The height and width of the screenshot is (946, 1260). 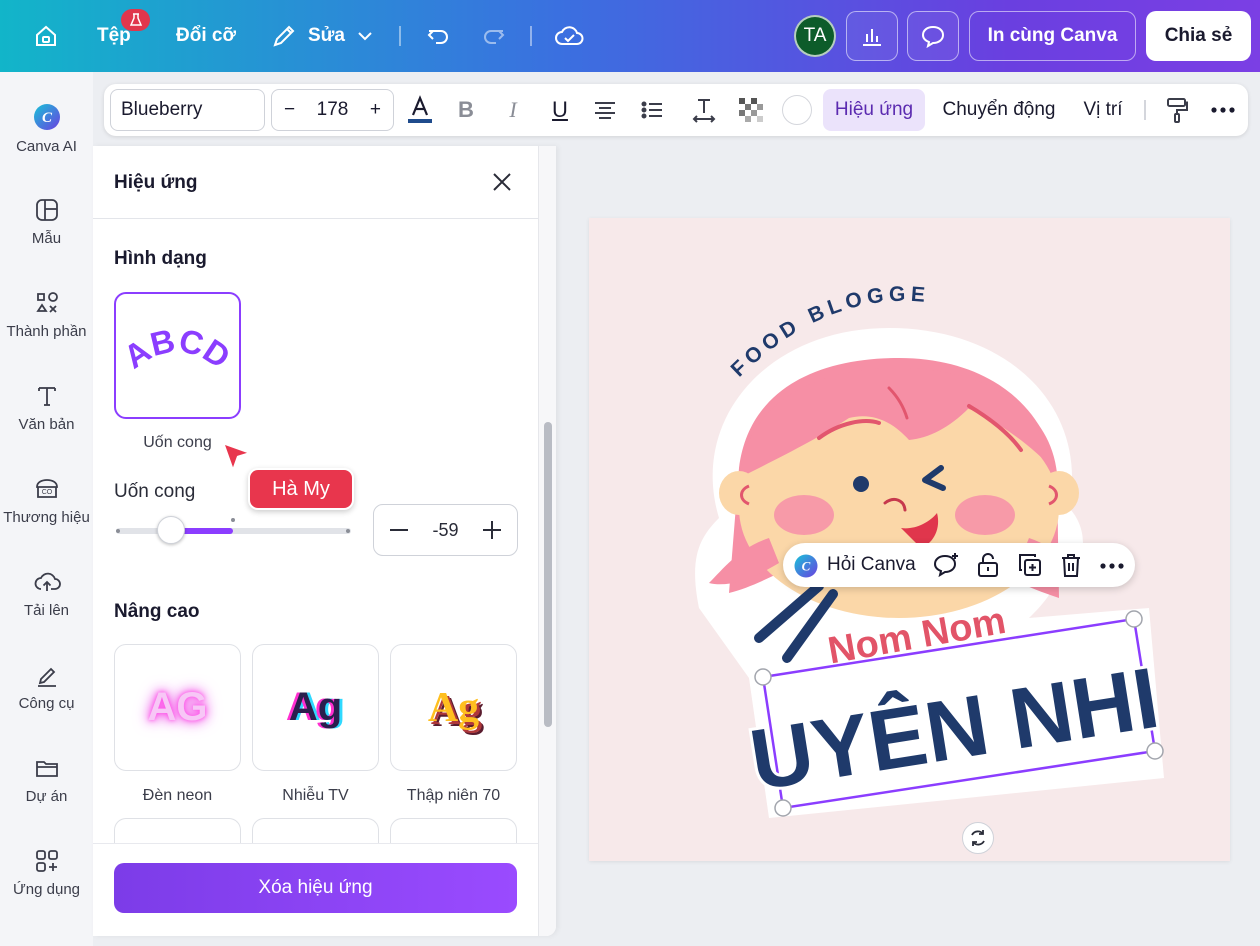 What do you see at coordinates (751, 110) in the screenshot?
I see `transparency-button` at bounding box center [751, 110].